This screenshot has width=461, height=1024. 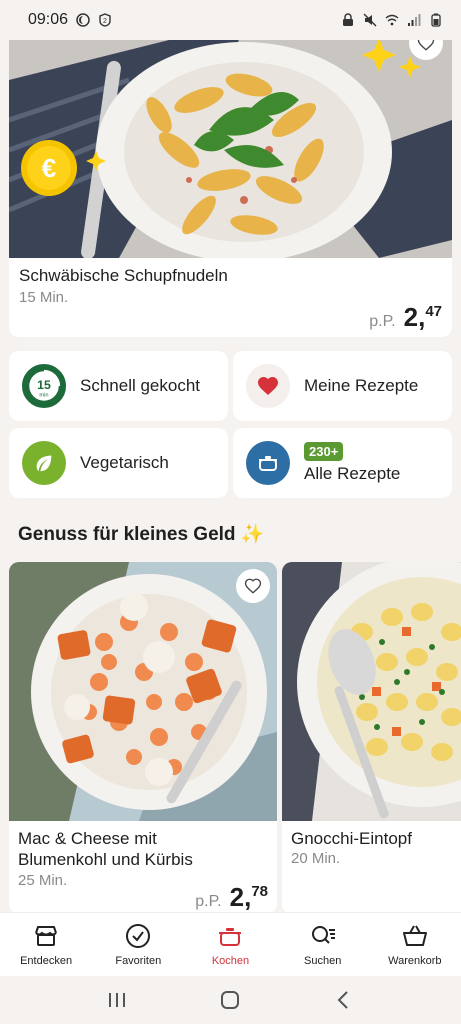 I want to click on heart-icon, so click(x=268, y=386).